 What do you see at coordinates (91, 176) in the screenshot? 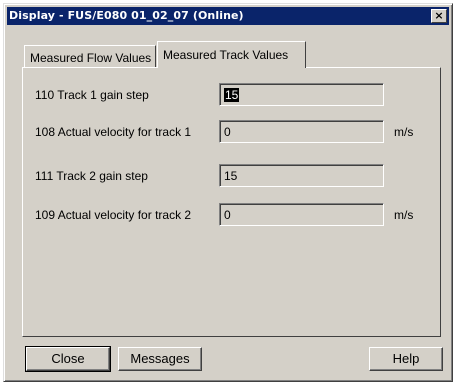
I see `track2-gain-step-label: 111 Track 2 gain step` at bounding box center [91, 176].